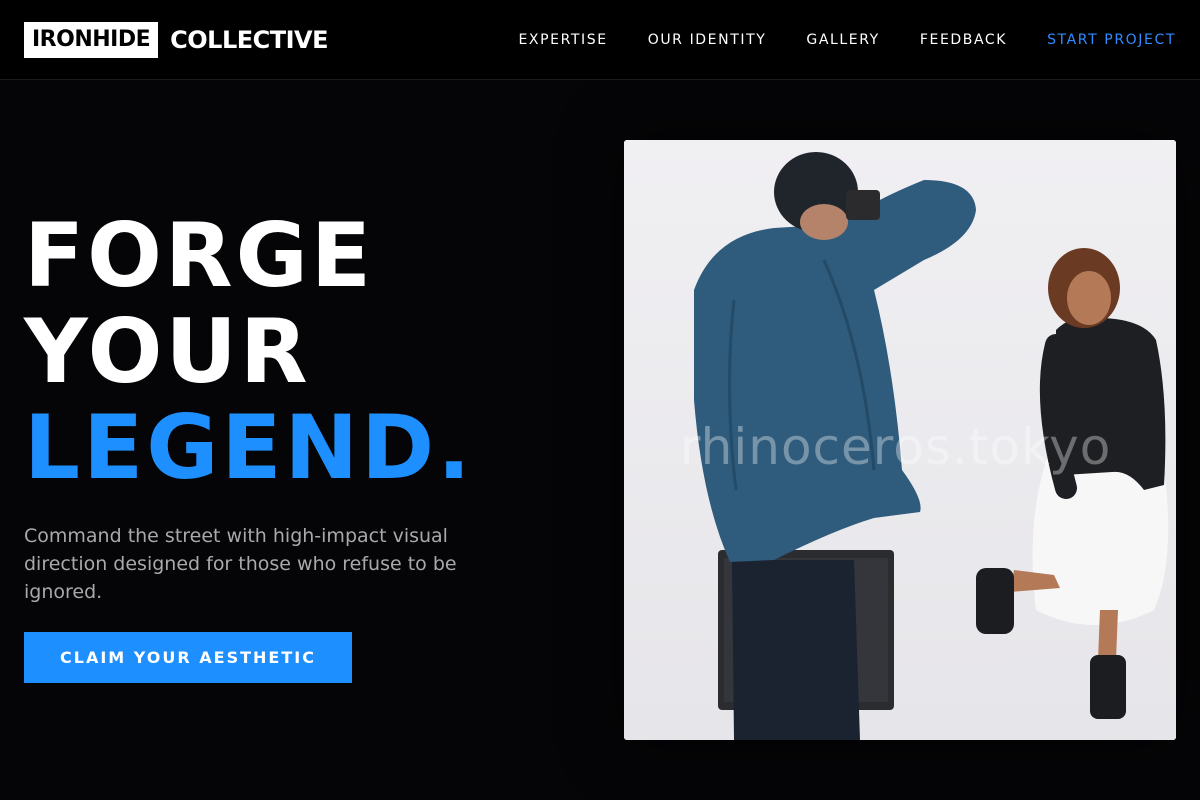 This screenshot has height=800, width=1200. What do you see at coordinates (842, 40) in the screenshot?
I see `nav-link-gallery: GALLERY` at bounding box center [842, 40].